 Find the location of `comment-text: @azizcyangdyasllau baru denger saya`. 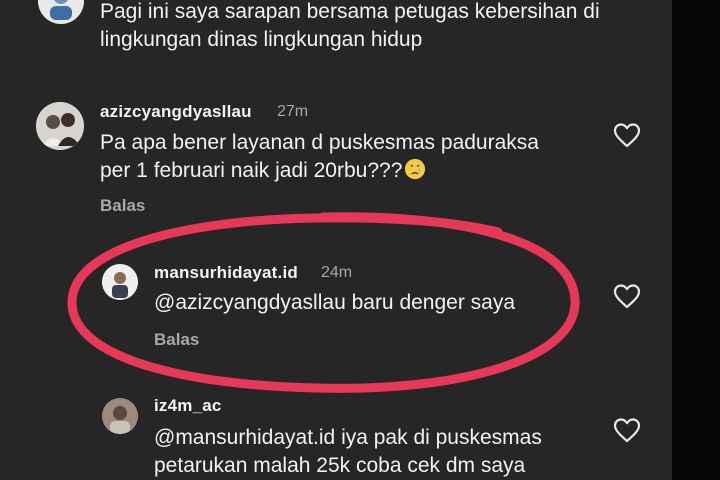

comment-text: @azizcyangdyasllau baru denger saya is located at coordinates (335, 302).